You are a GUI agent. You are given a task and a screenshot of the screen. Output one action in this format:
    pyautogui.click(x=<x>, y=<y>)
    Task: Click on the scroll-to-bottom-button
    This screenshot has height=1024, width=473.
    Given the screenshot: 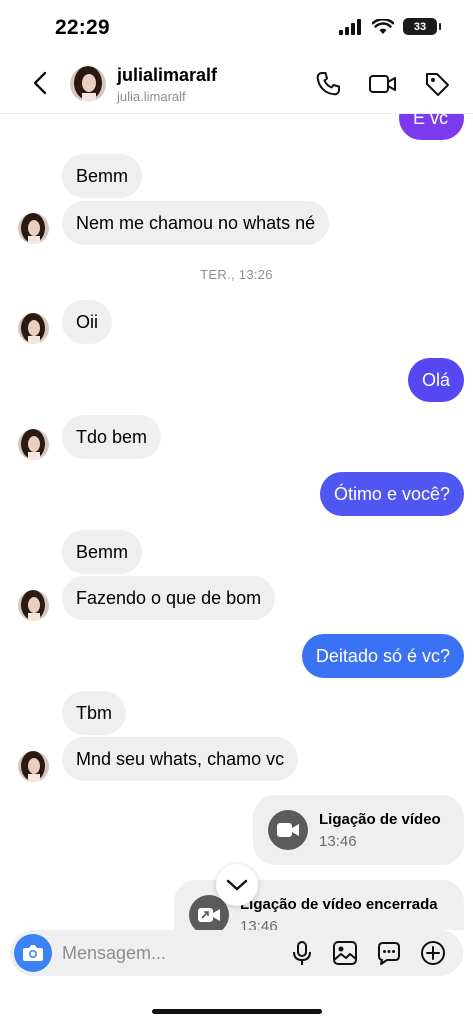 What is the action you would take?
    pyautogui.click(x=237, y=885)
    